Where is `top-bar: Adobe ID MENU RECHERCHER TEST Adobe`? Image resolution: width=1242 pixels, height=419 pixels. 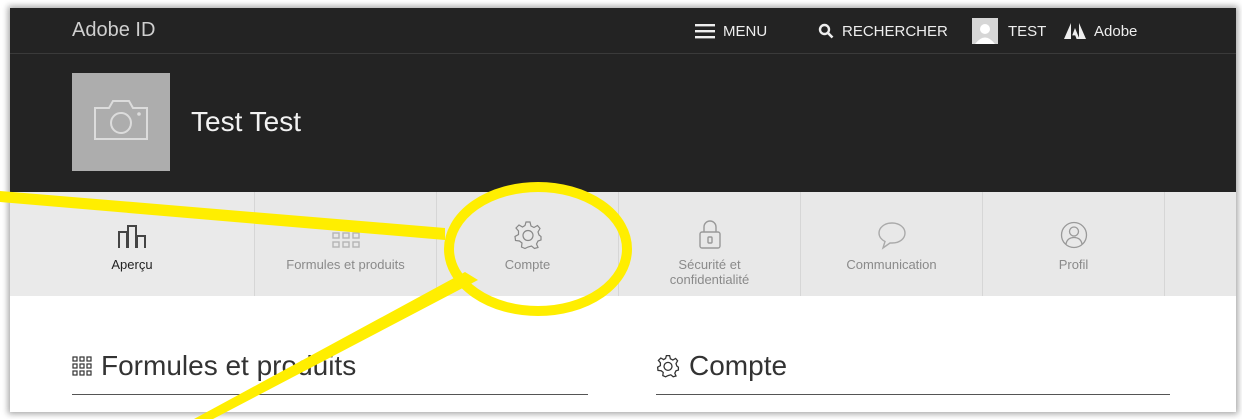 top-bar: Adobe ID MENU RECHERCHER TEST Adobe is located at coordinates (623, 31).